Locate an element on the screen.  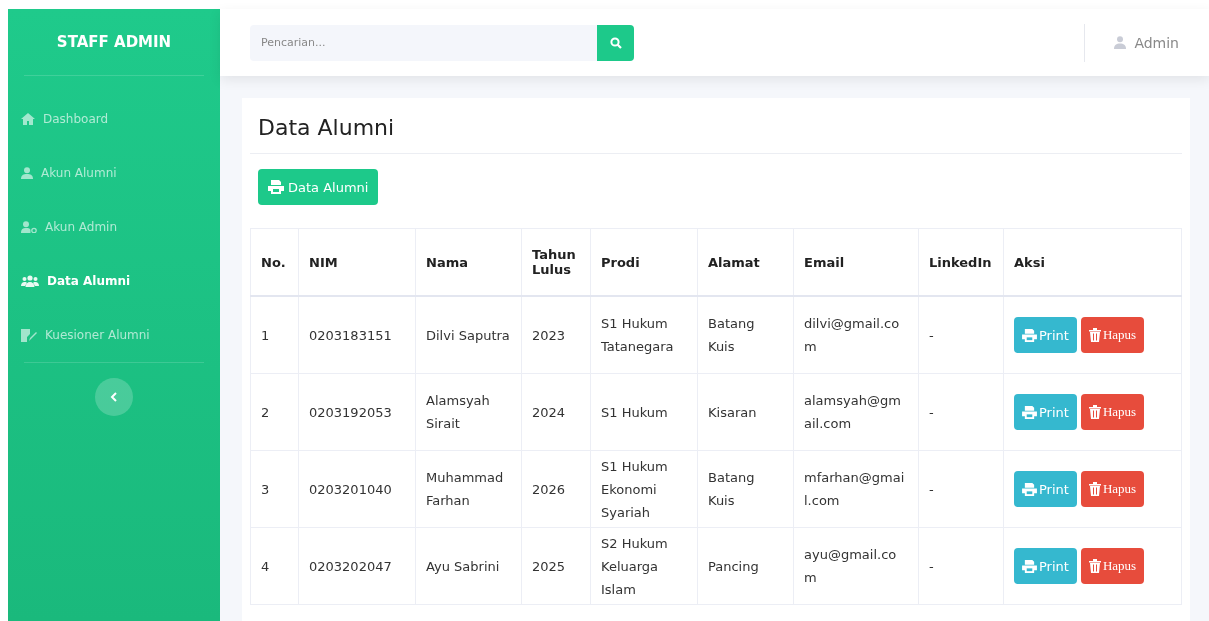
table-cell: ayu@gmail.com is located at coordinates (856, 566).